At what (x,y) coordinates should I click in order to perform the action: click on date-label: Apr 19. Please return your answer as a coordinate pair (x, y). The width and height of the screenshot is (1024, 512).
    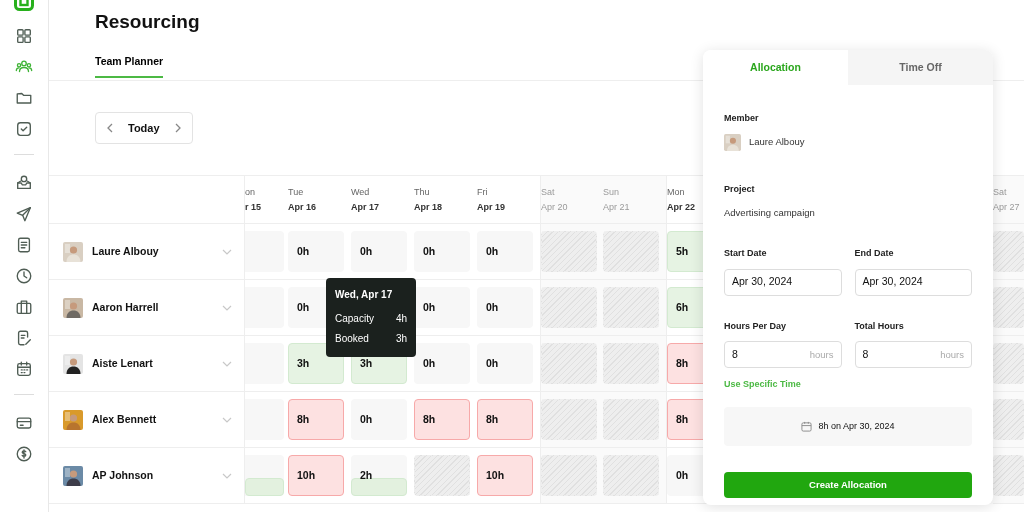
    Looking at the image, I should click on (491, 207).